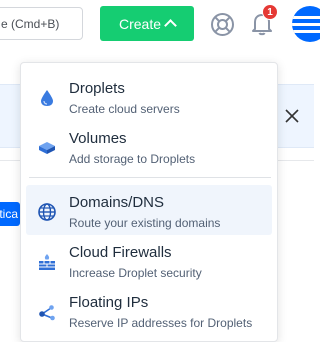 The image size is (320, 342). I want to click on menu-item-title: Floating IPs, so click(109, 302).